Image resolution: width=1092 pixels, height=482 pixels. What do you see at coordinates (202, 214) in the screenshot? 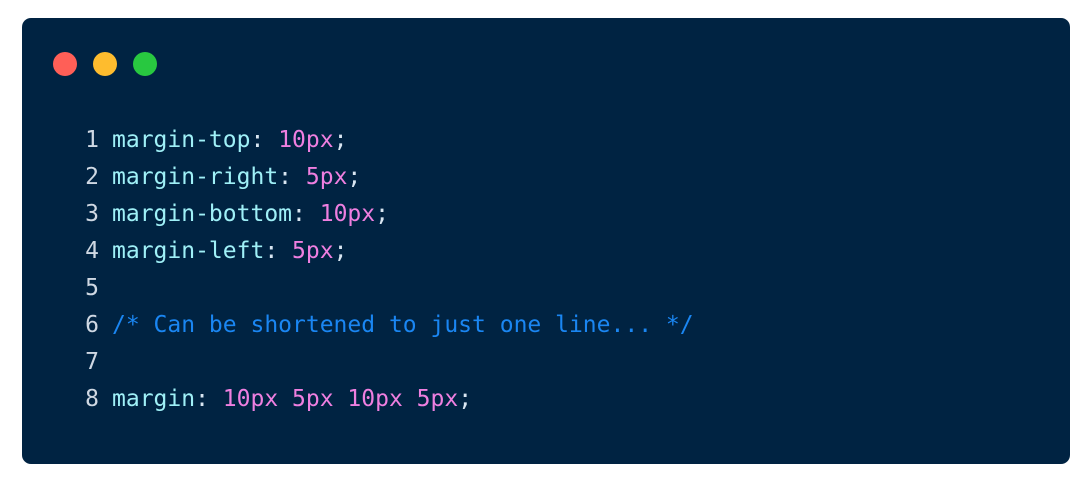
I see `css-property: margin-bottom` at bounding box center [202, 214].